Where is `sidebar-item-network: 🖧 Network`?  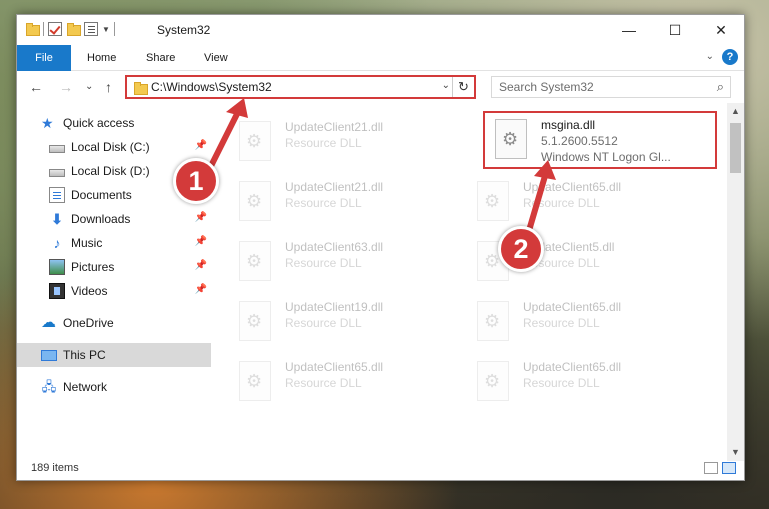
sidebar-item-network: 🖧 Network is located at coordinates (114, 387).